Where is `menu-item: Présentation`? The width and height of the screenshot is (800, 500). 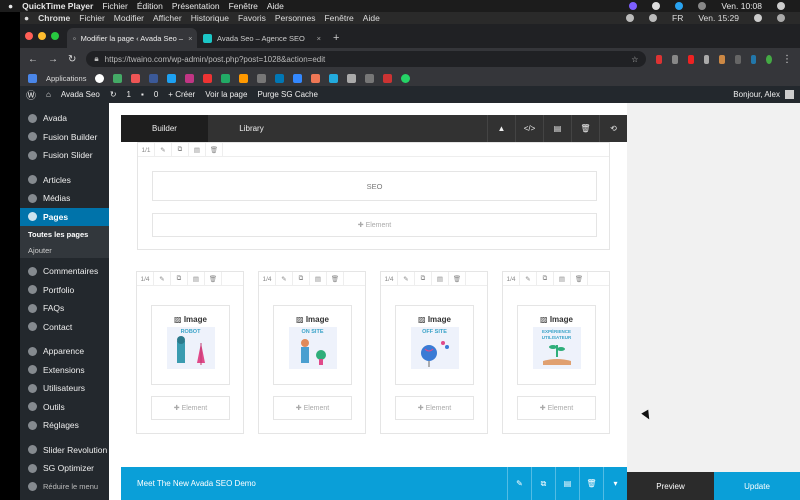 menu-item: Présentation is located at coordinates (196, 6).